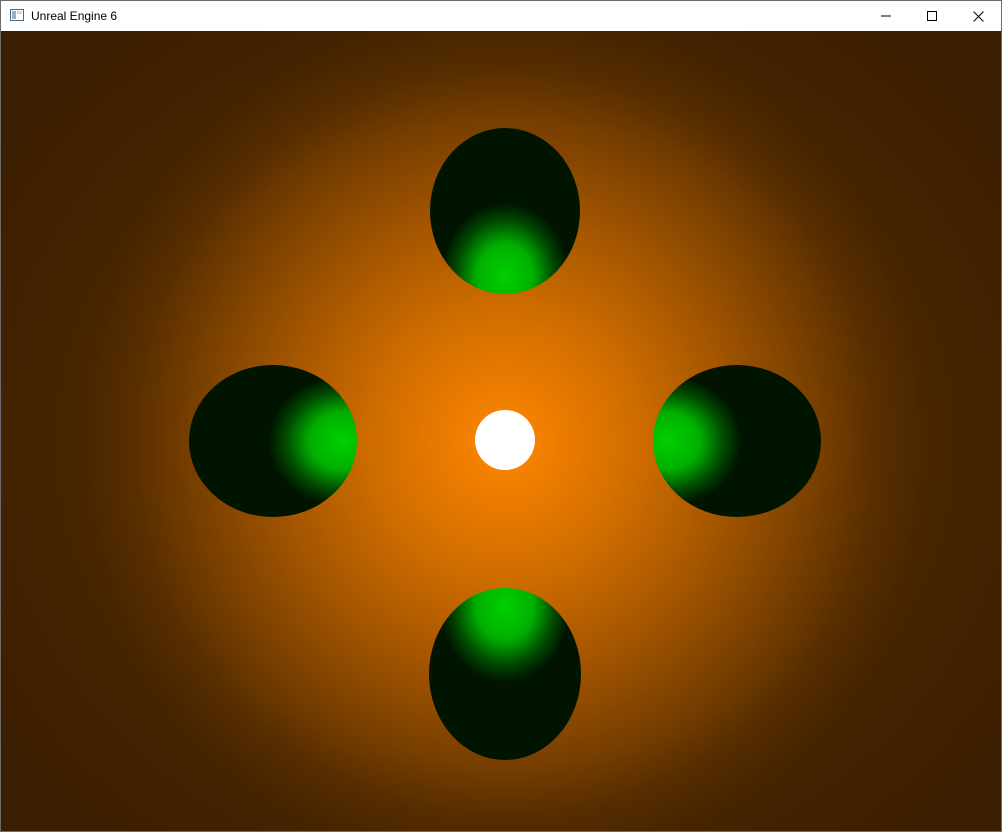  I want to click on sphere-bottom, so click(505, 674).